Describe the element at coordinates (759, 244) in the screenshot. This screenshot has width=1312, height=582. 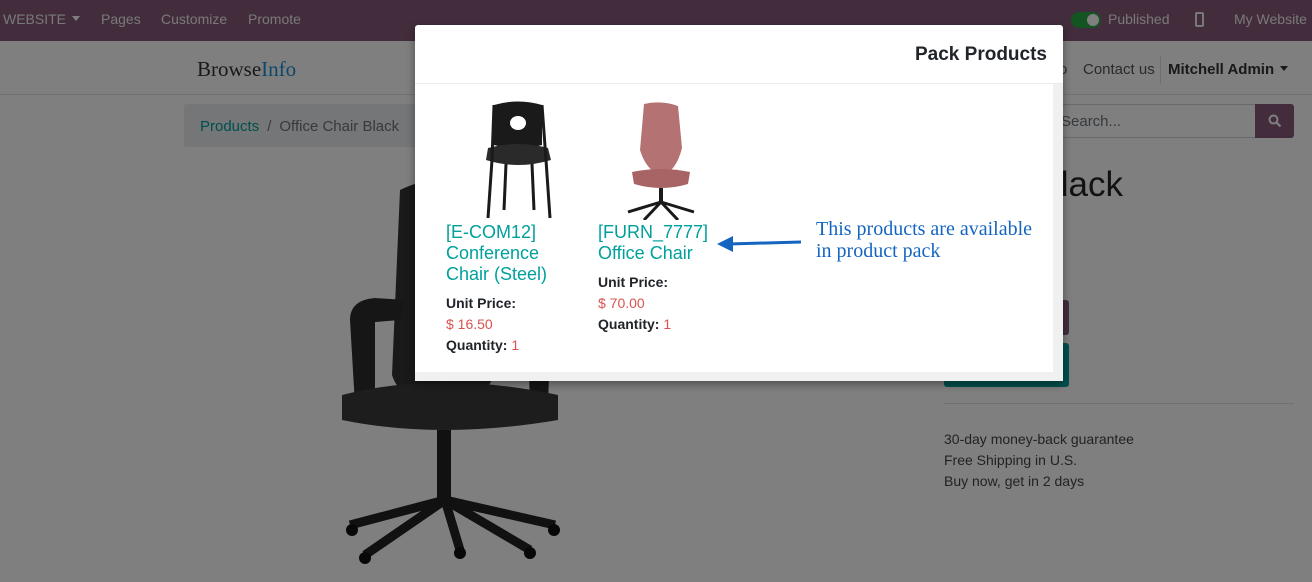
I see `annotation-arrow-icon` at that location.